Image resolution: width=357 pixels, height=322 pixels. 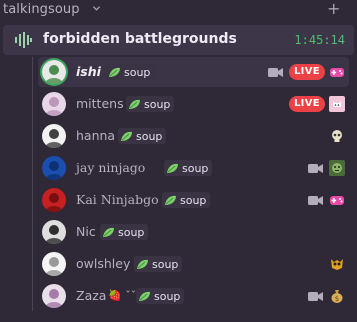 I want to click on member-name: Zaza, so click(x=91, y=295).